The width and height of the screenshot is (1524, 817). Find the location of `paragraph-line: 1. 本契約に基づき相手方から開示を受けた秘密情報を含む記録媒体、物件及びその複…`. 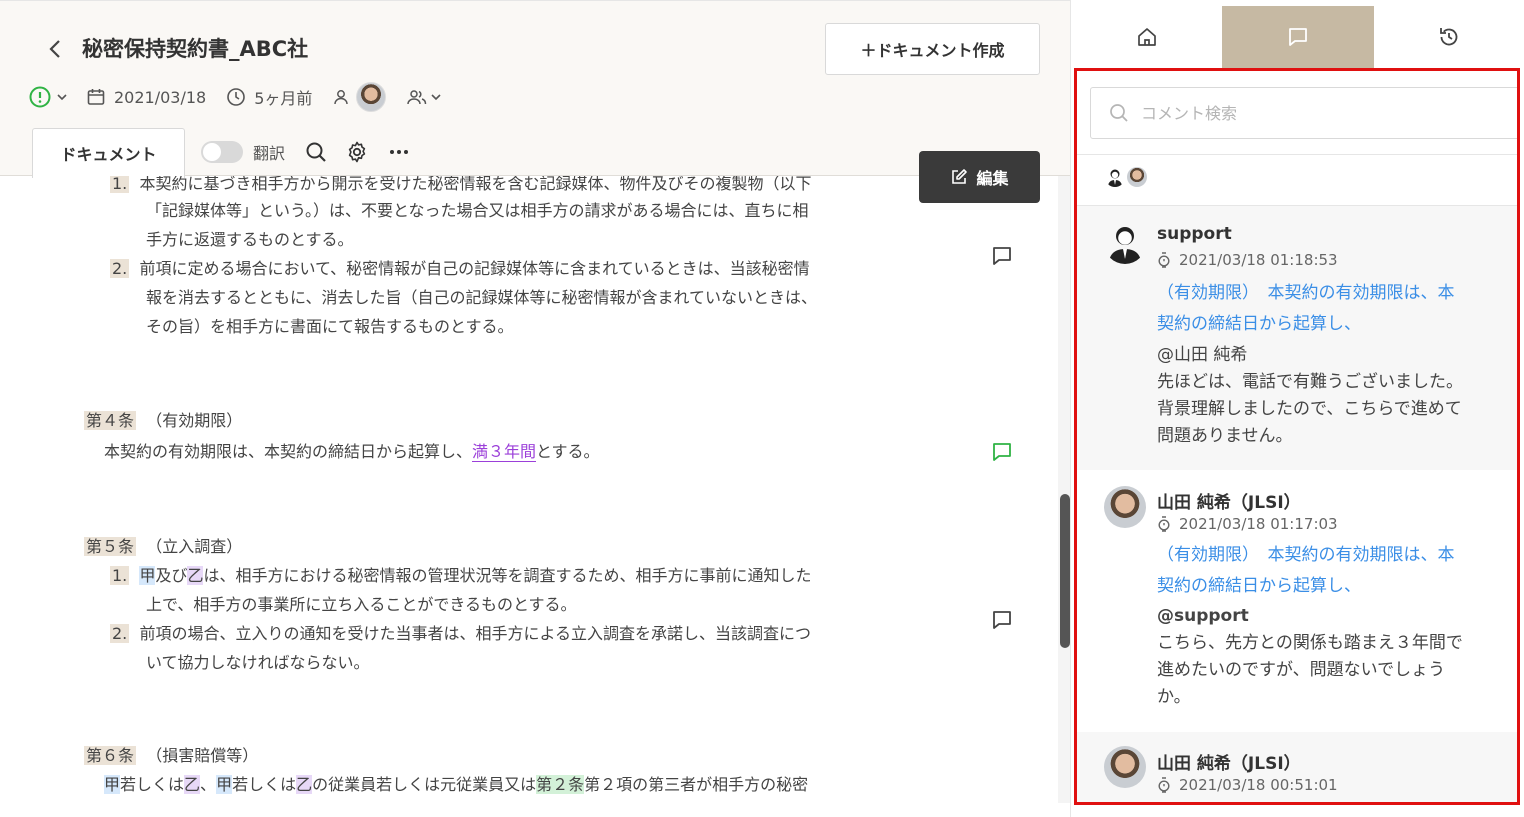

paragraph-line: 1. 本契約に基づき相手方から開示を受けた秘密情報を含む記録媒体、物件及びその複… is located at coordinates (461, 184).